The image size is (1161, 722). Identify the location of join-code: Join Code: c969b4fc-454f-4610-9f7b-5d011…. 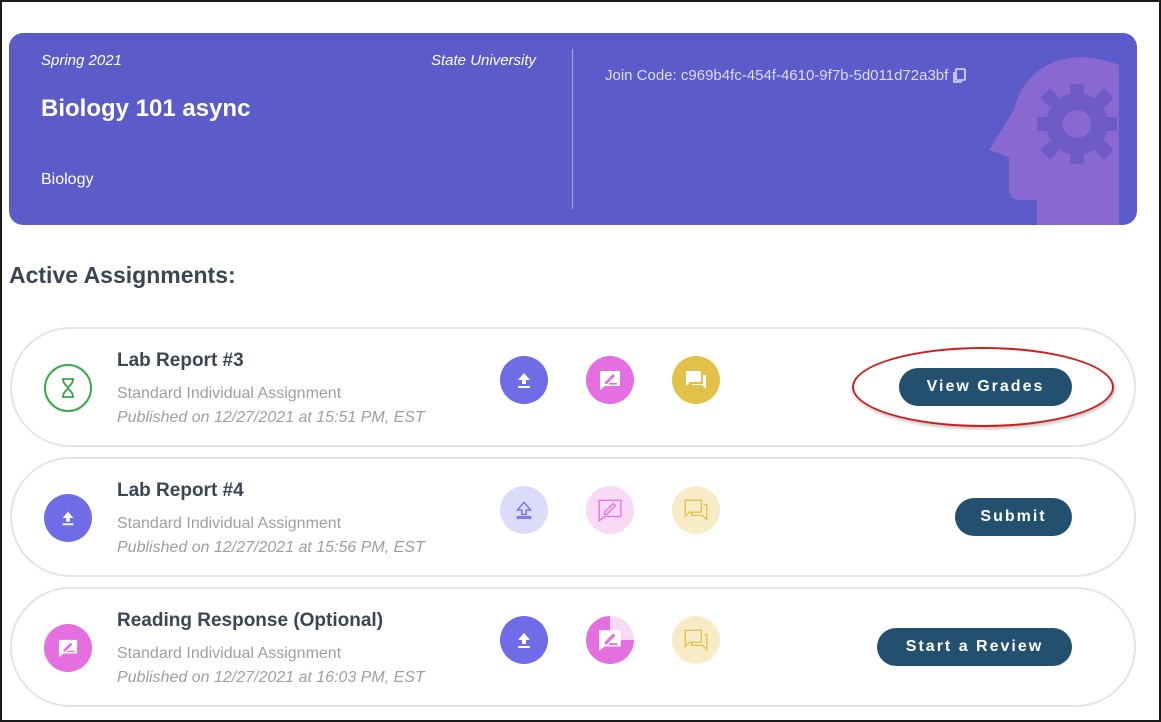
(786, 75).